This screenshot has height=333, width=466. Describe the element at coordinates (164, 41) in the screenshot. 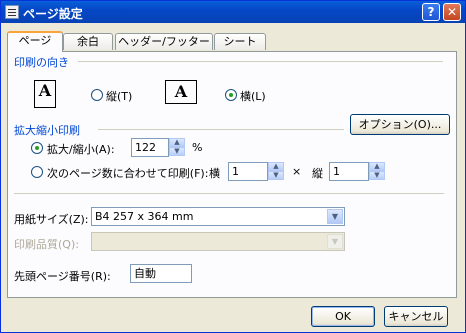

I see `tab-header-footer: ヘッダー/フッター` at that location.